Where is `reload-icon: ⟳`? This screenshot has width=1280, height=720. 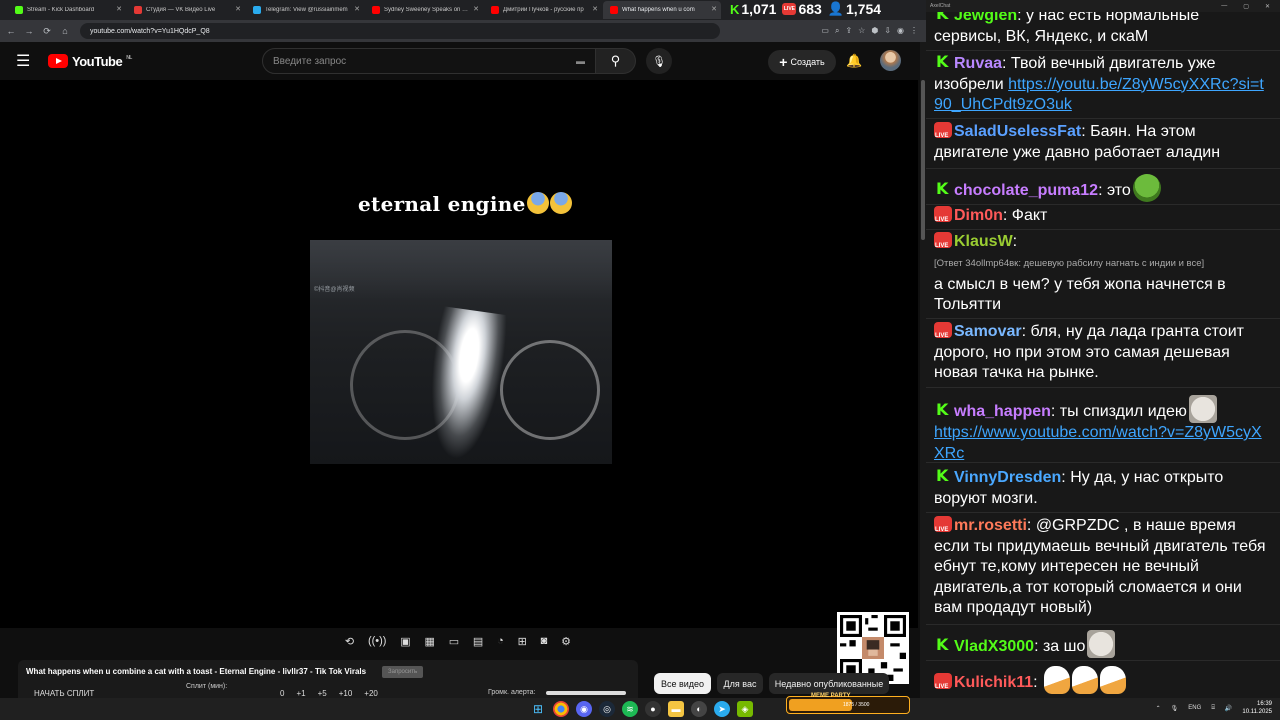 reload-icon: ⟳ is located at coordinates (47, 31).